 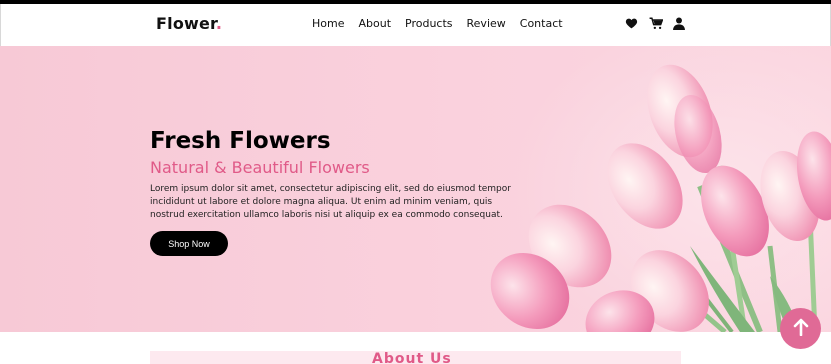 What do you see at coordinates (412, 358) in the screenshot?
I see `about-heading: About Us` at bounding box center [412, 358].